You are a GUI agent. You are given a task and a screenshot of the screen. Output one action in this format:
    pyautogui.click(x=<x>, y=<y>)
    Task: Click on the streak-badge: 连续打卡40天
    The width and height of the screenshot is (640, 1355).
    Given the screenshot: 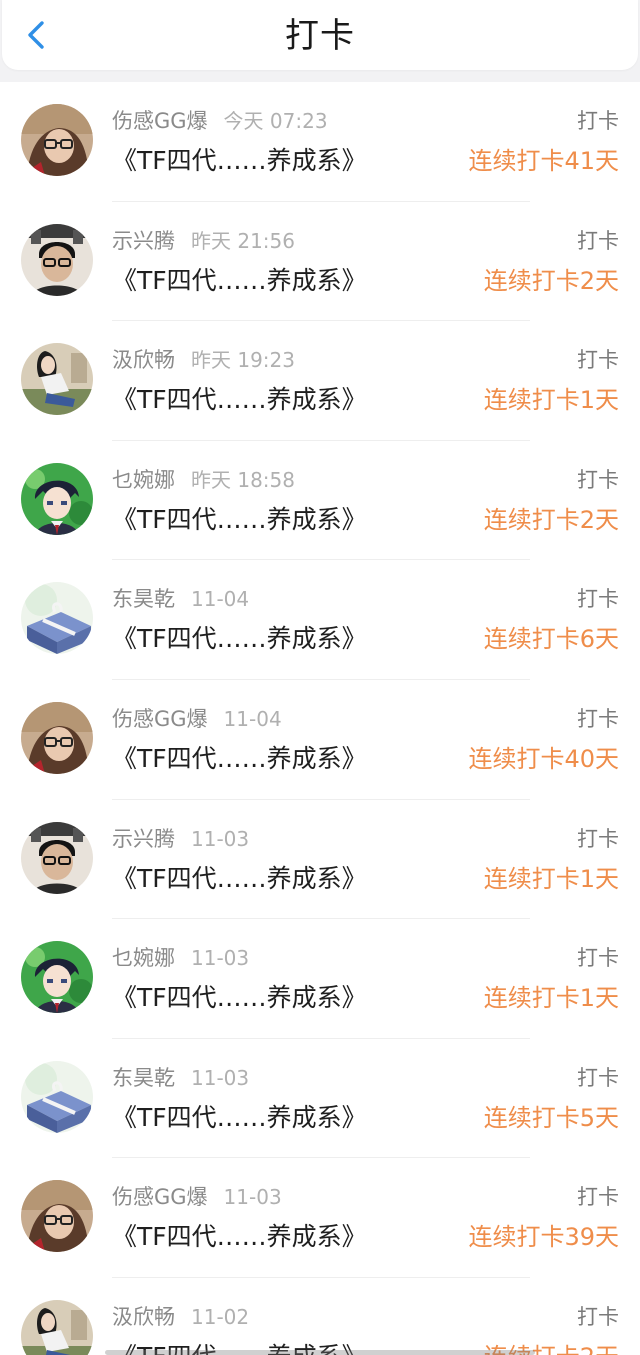 What is the action you would take?
    pyautogui.click(x=543, y=758)
    